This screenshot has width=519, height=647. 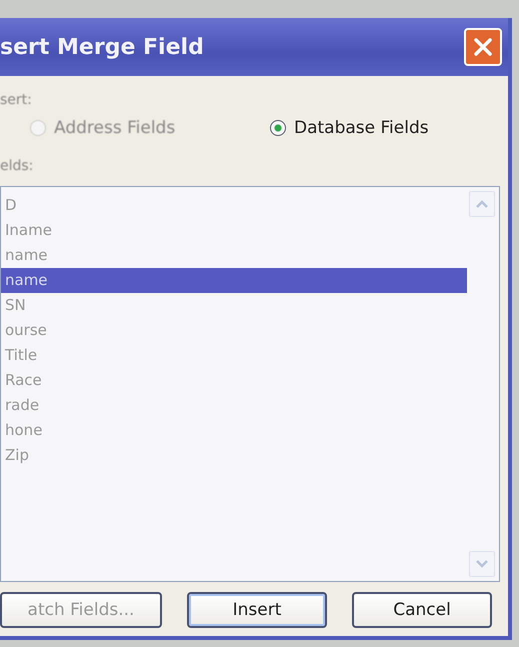 I want to click on scroll-up-button, so click(x=482, y=204).